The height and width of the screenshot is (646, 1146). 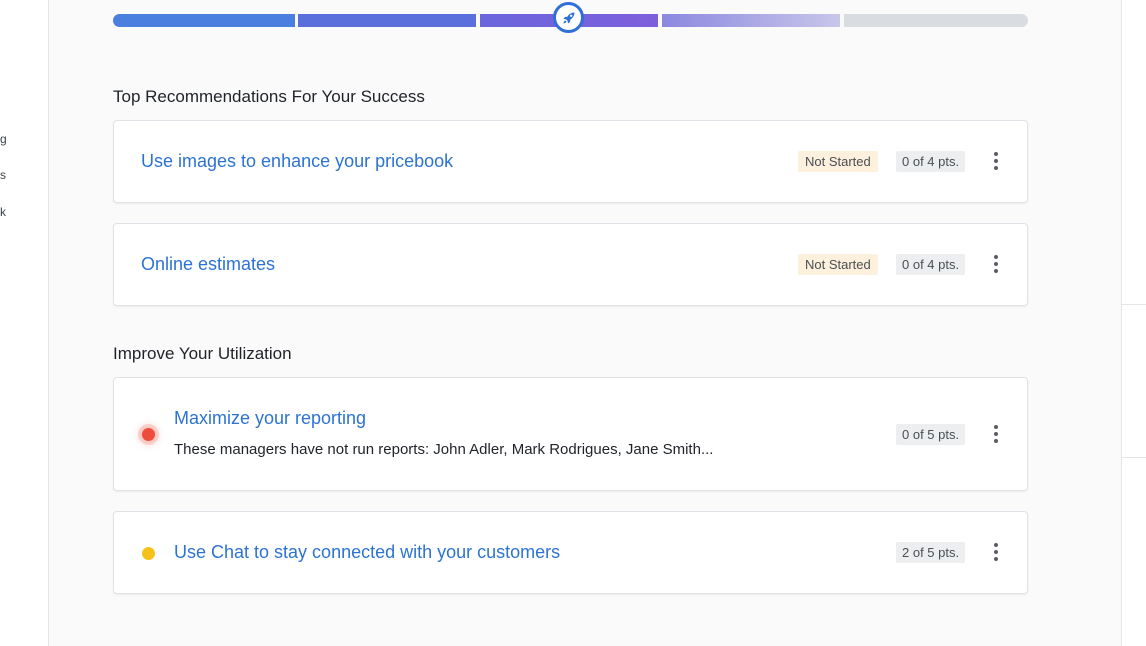 What do you see at coordinates (3, 139) in the screenshot?
I see `sidebar-item-fragment: g` at bounding box center [3, 139].